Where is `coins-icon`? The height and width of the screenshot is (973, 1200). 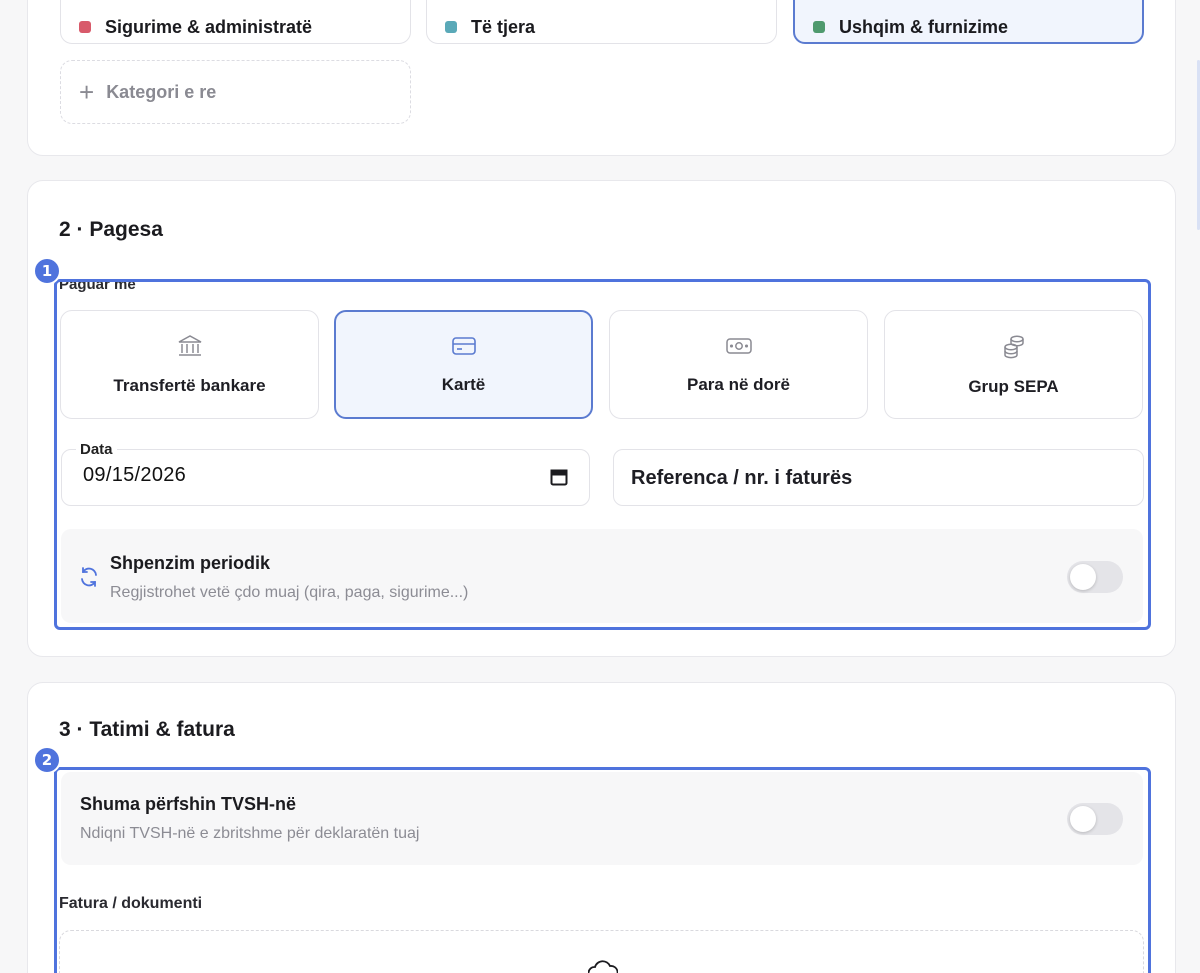 coins-icon is located at coordinates (1013, 346).